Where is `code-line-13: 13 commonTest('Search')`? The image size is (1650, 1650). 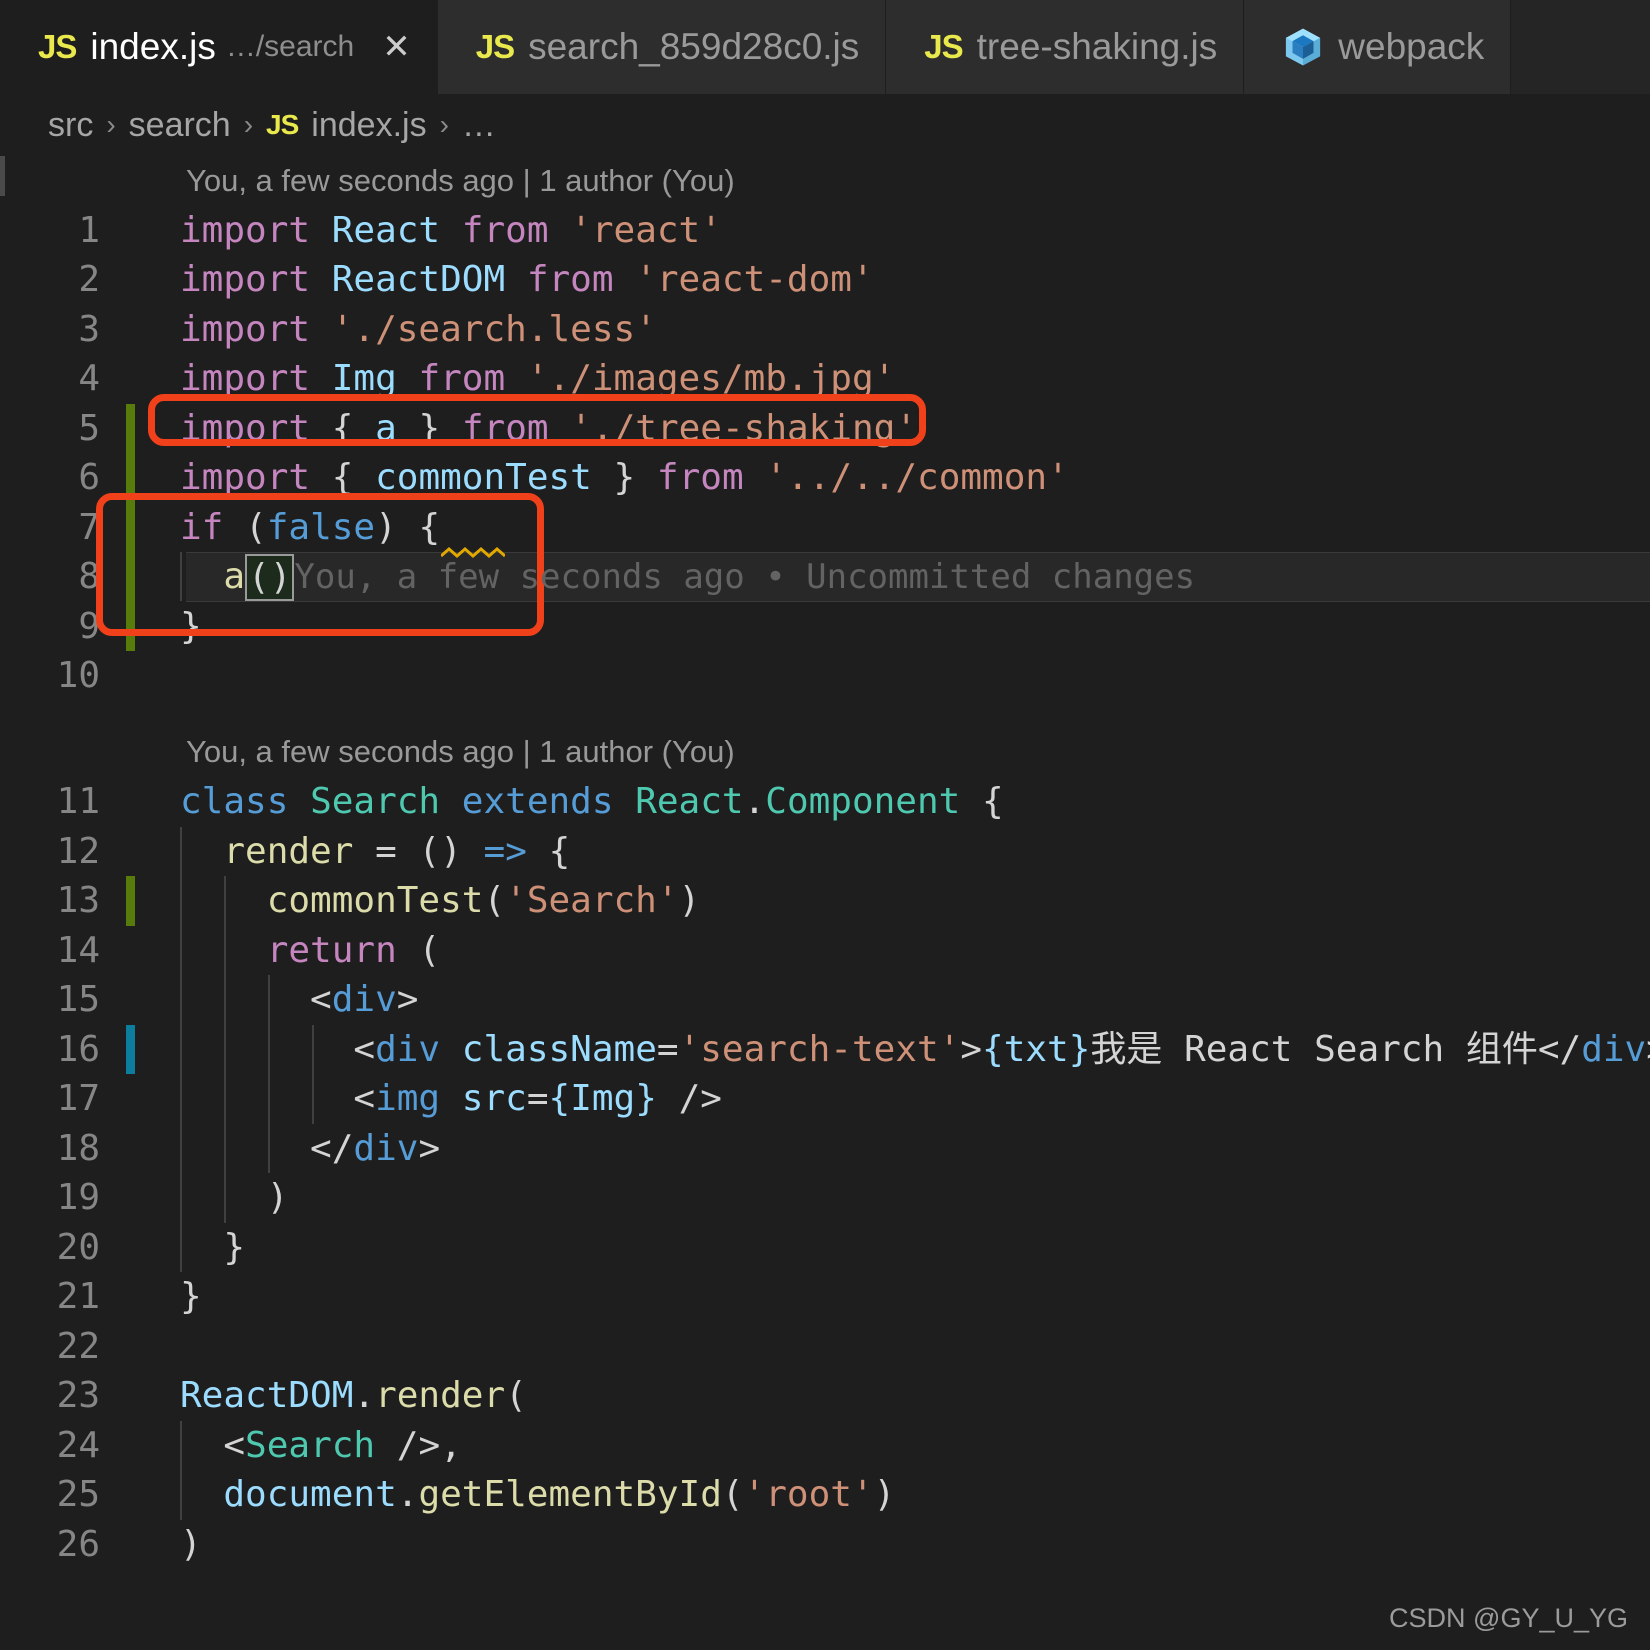 code-line-13: 13 commonTest('Search') is located at coordinates (825, 901).